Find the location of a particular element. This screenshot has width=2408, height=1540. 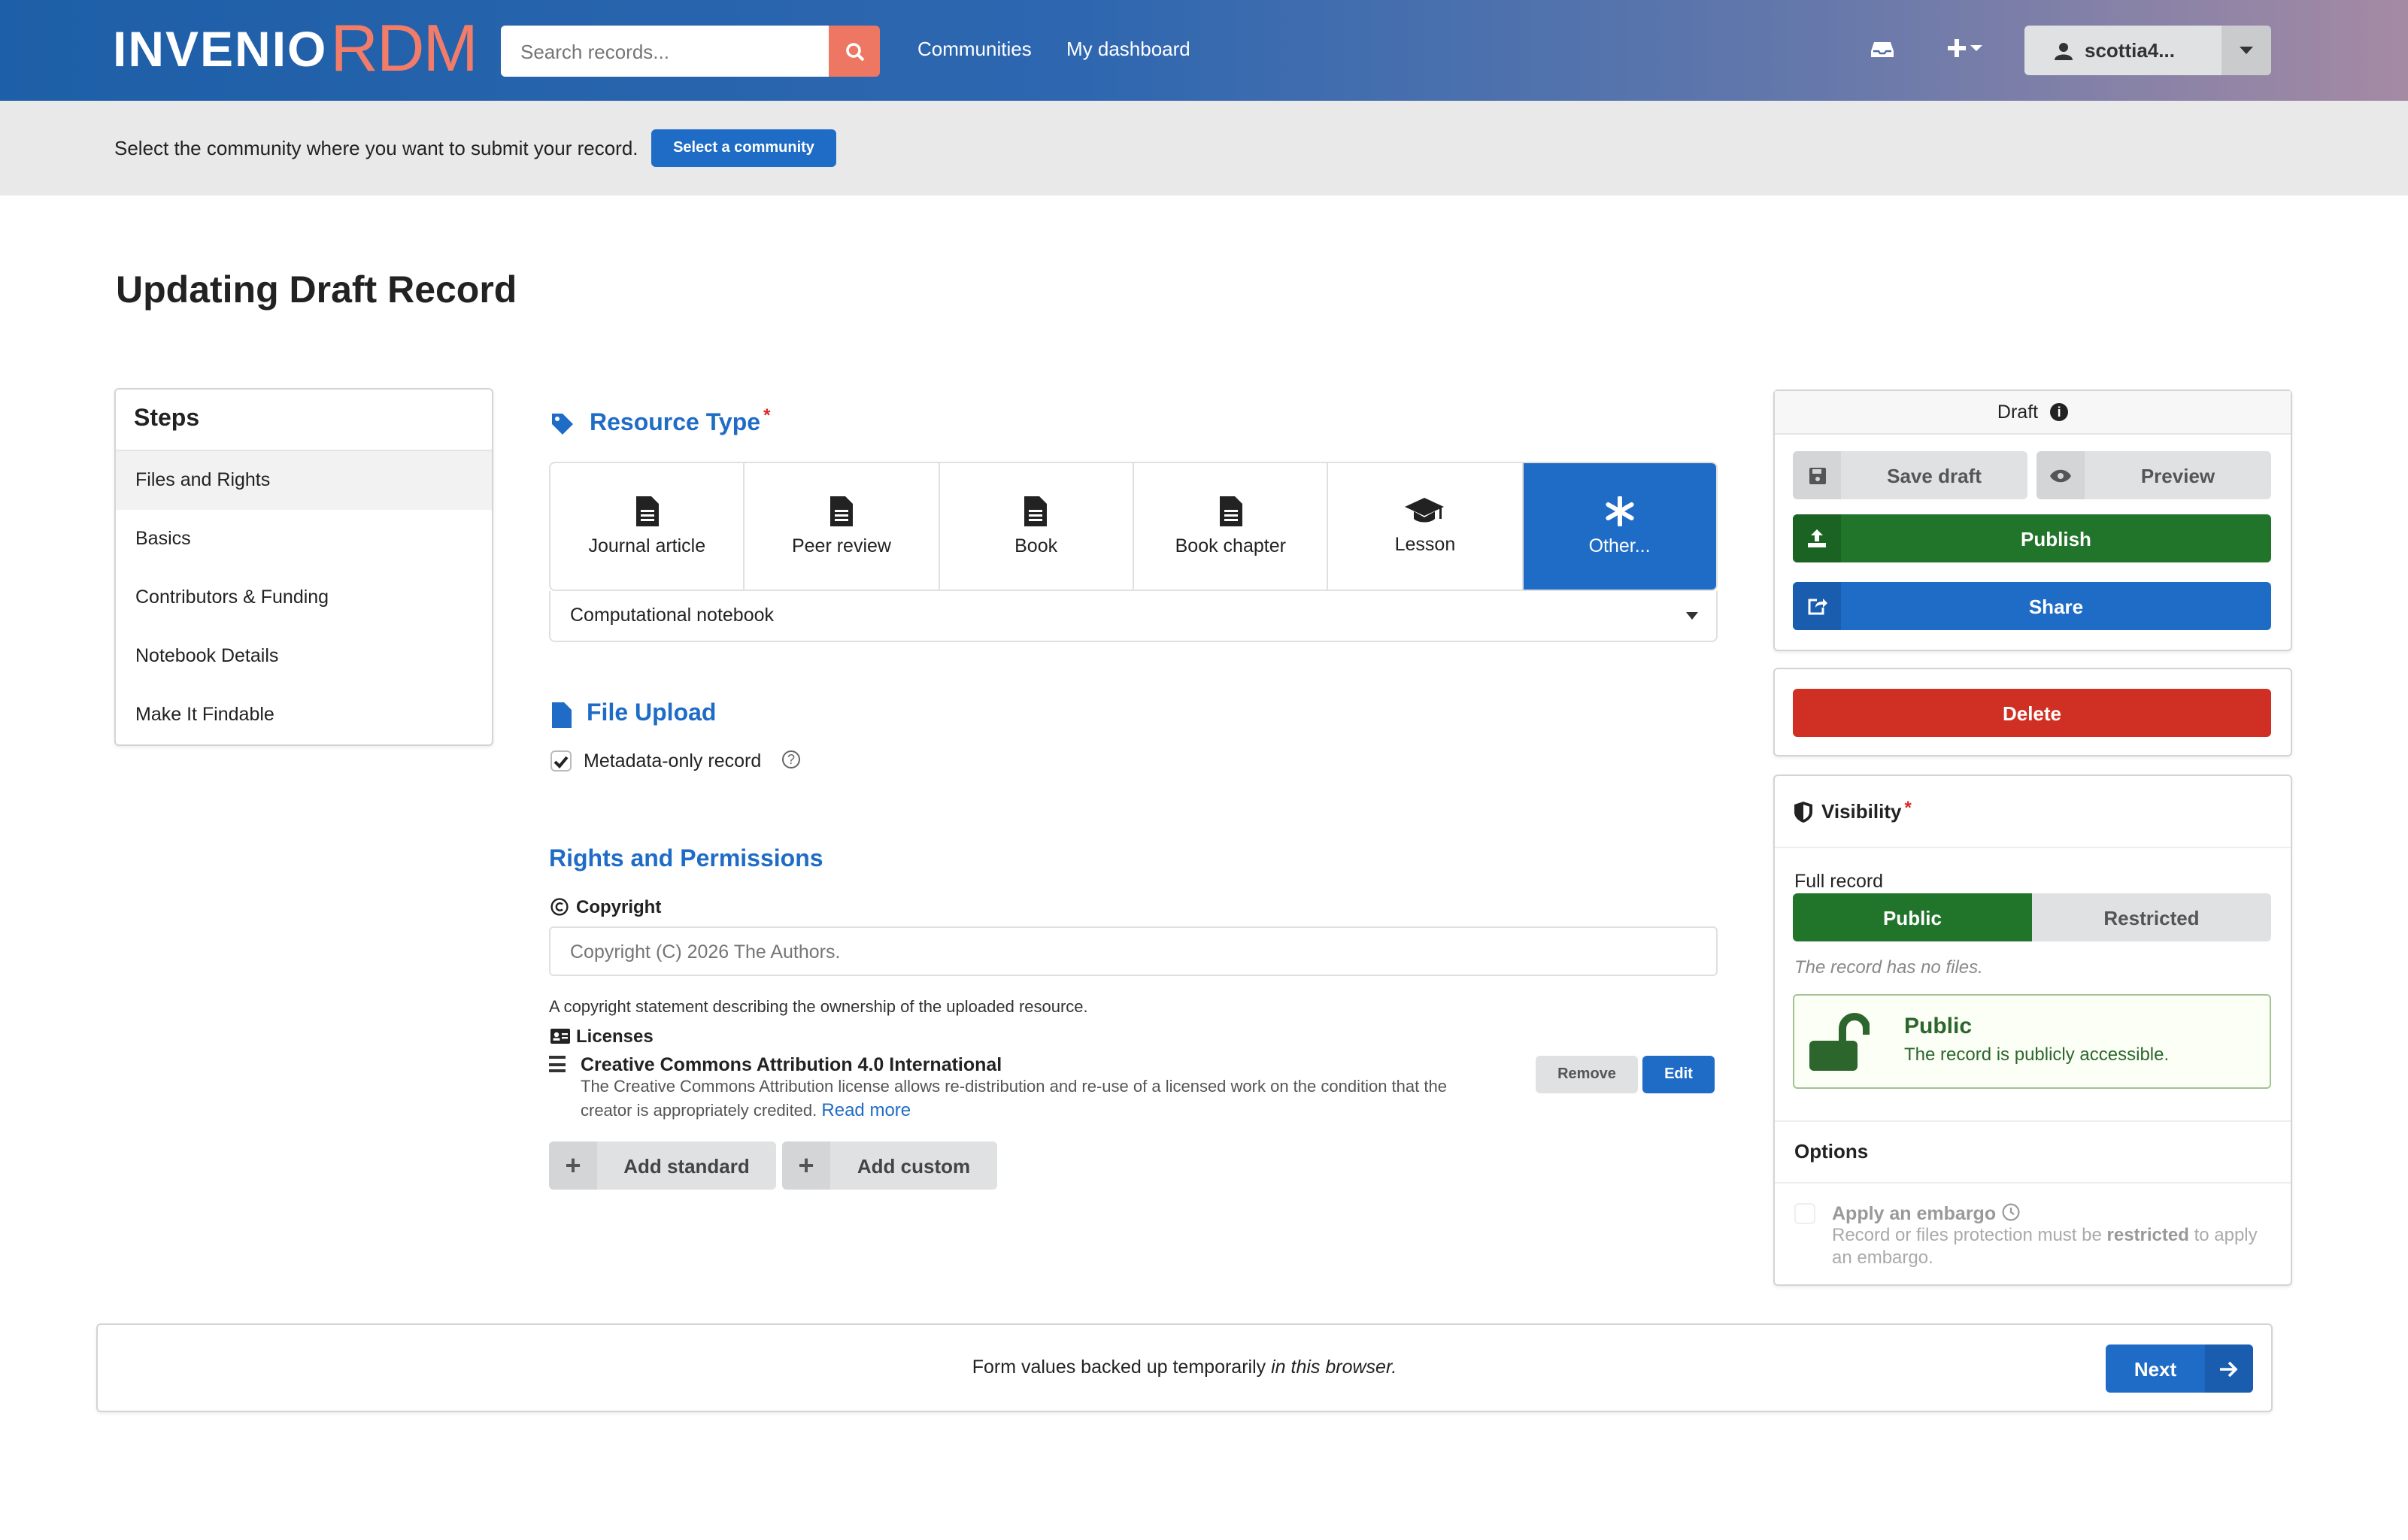

page-title: Updating Draft Record is located at coordinates (316, 290).